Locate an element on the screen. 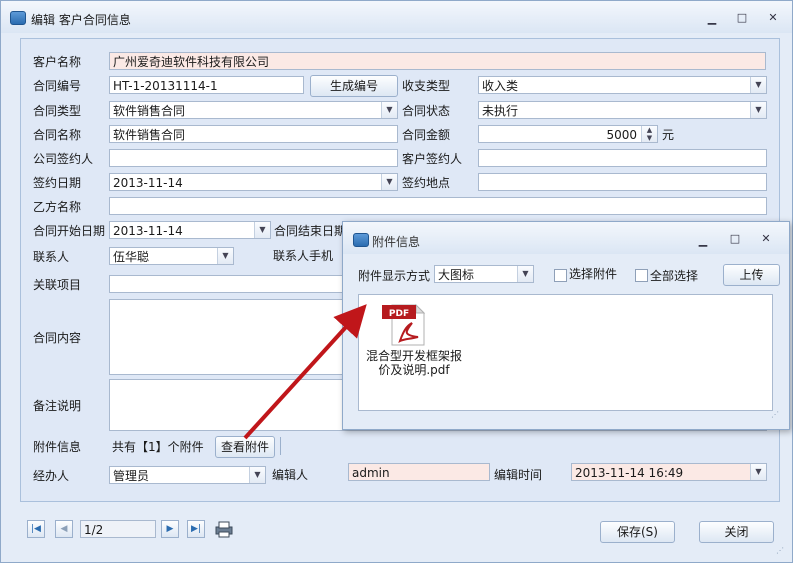  income-type-select: 收入类 ▼ is located at coordinates (622, 85).